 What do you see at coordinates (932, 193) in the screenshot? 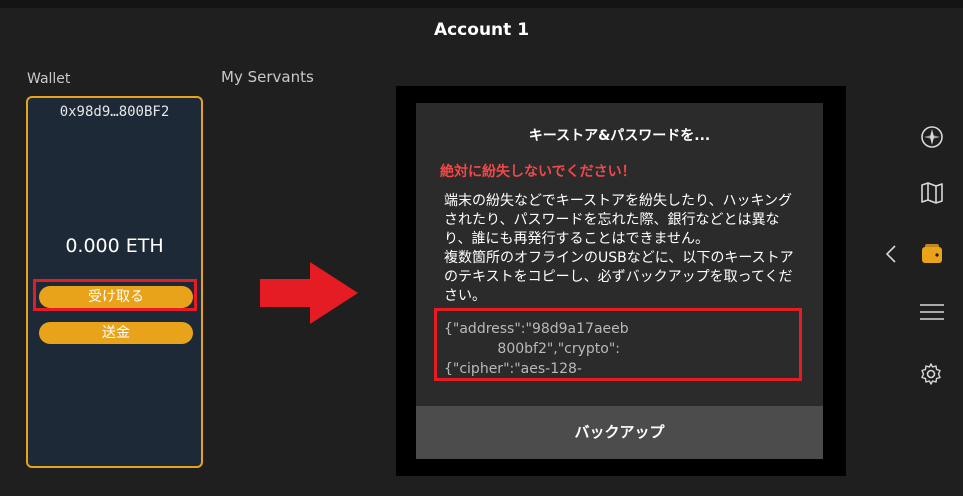
I see `map-icon` at bounding box center [932, 193].